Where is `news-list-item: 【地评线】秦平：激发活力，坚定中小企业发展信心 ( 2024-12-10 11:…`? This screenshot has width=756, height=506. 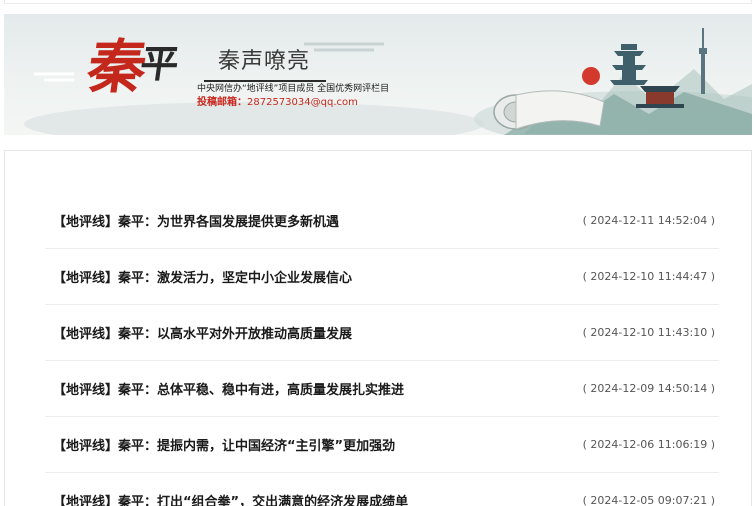
news-list-item: 【地评线】秦平：激发活力，坚定中小企业发展信心 ( 2024-12-10 11:… is located at coordinates (382, 277).